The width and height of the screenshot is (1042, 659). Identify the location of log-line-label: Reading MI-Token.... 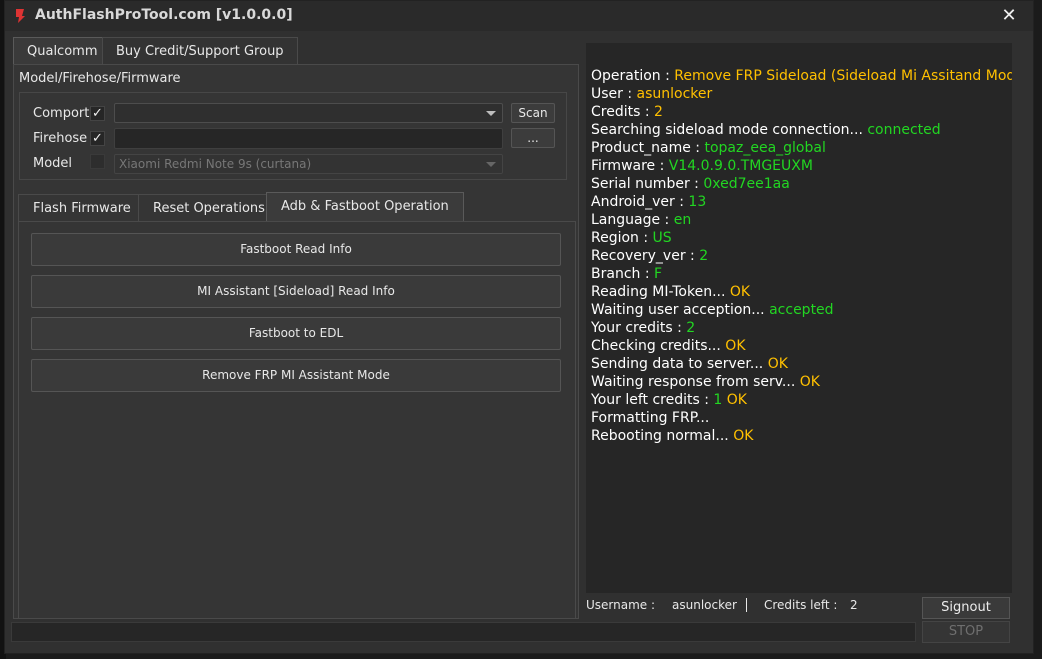
(660, 292).